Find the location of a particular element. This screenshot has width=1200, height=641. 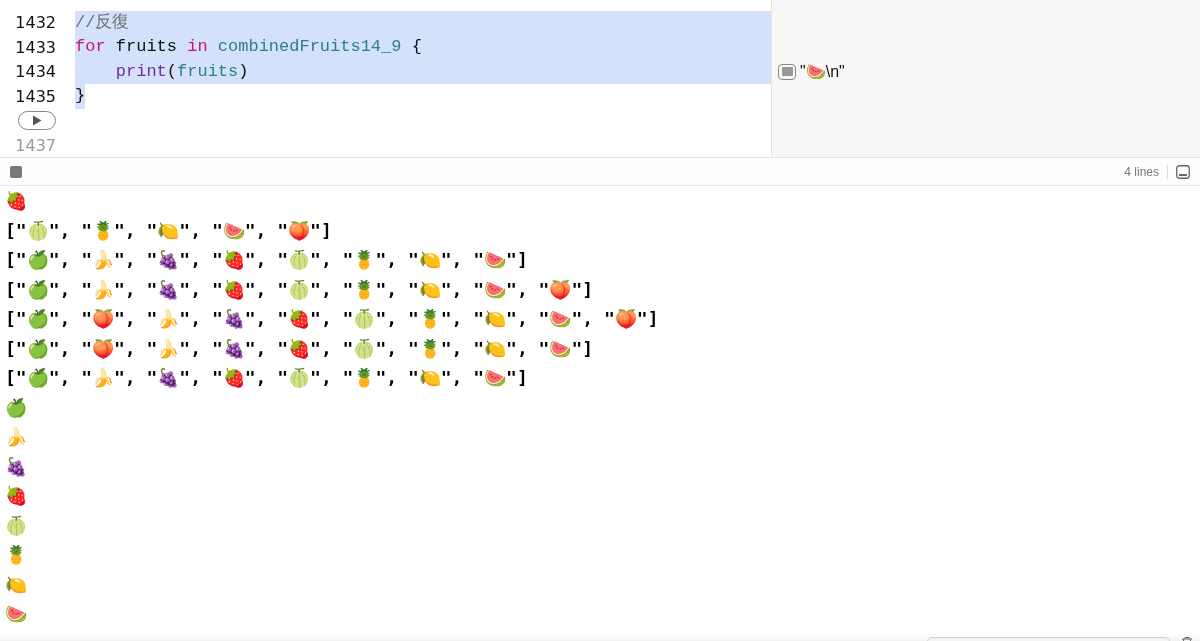

console-line: ["🍏", "🍑", "🍌", "🍇", "🍓", "🍈", "🍍", "🍋", "🍉"] is located at coordinates (299, 348).